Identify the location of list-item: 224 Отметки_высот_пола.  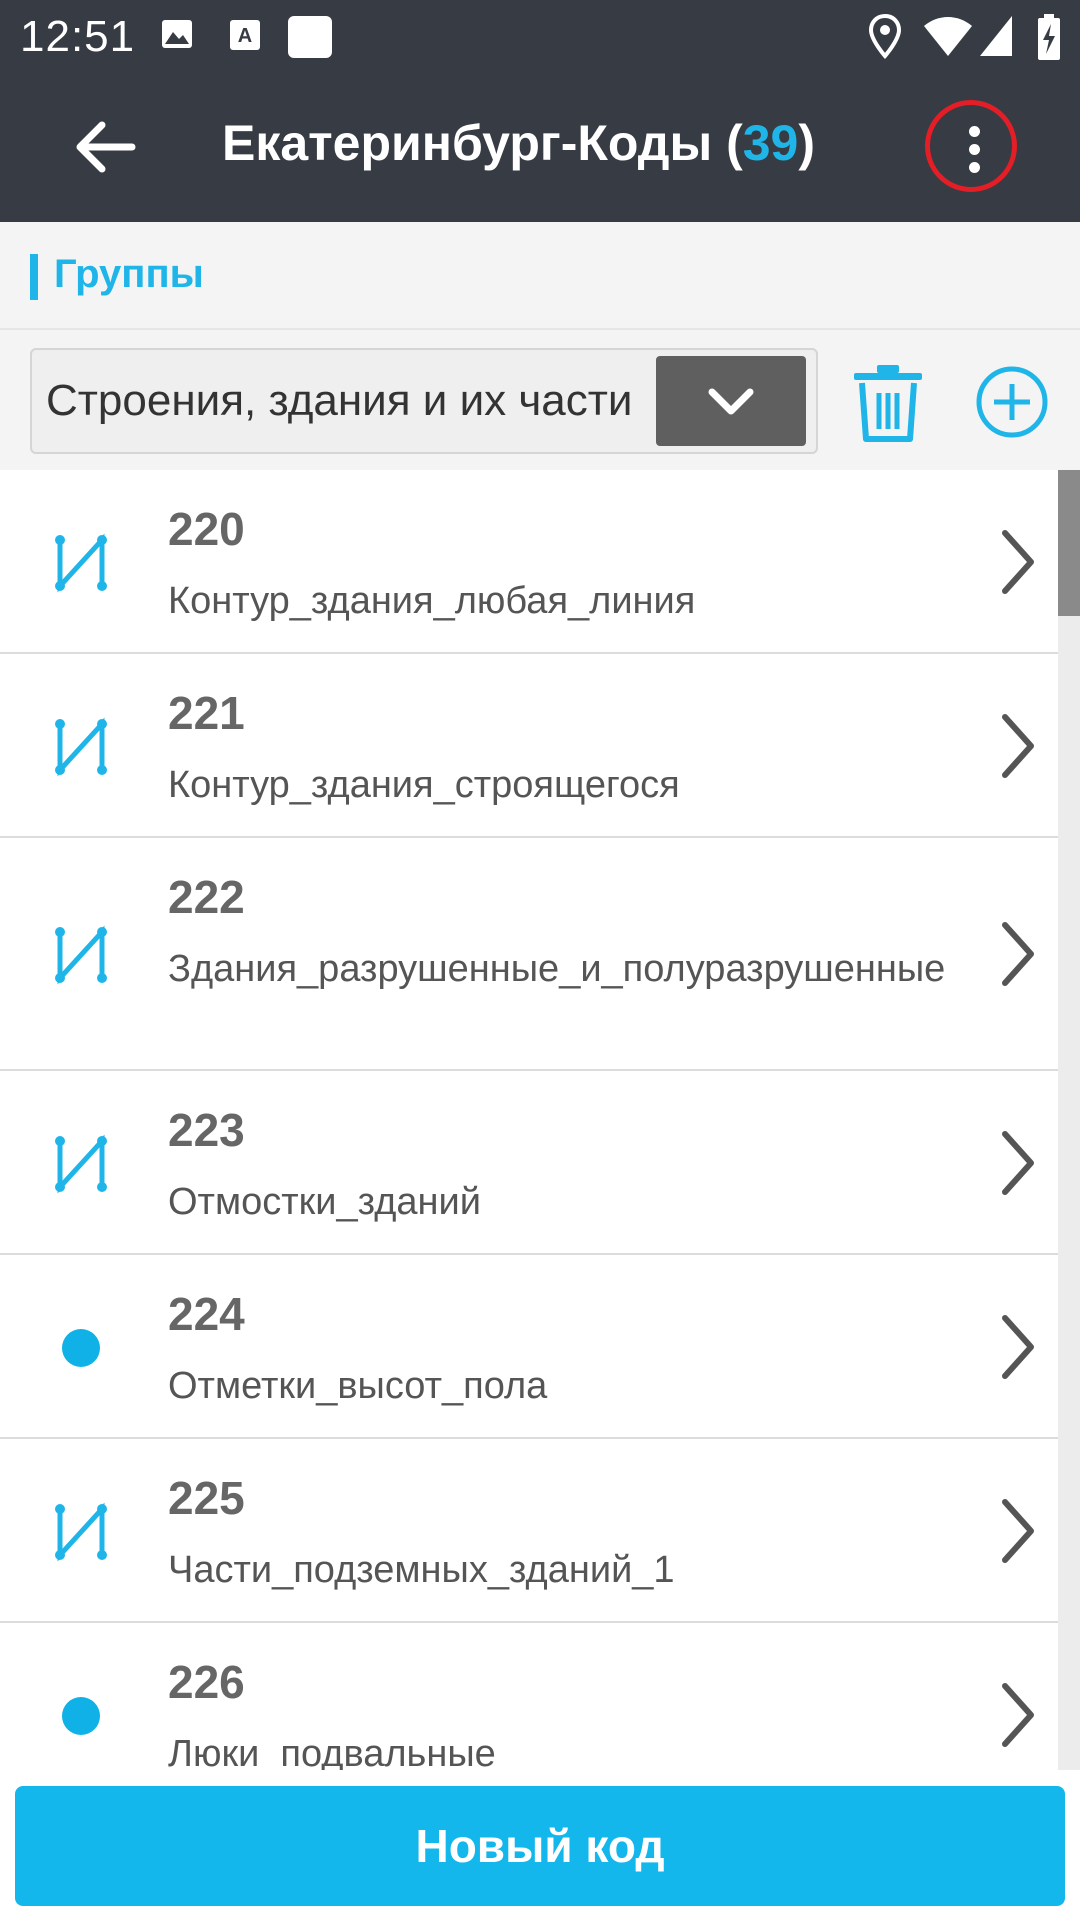
(529, 1347).